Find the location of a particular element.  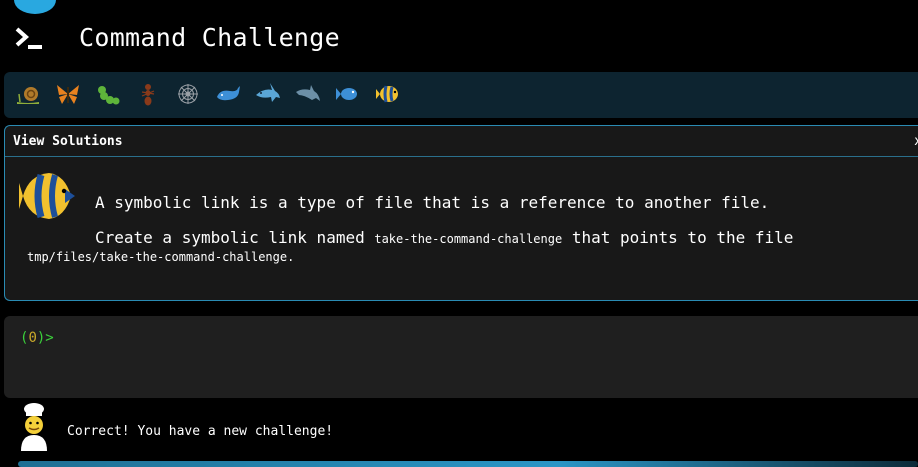

terminal-input is located at coordinates (476, 339).